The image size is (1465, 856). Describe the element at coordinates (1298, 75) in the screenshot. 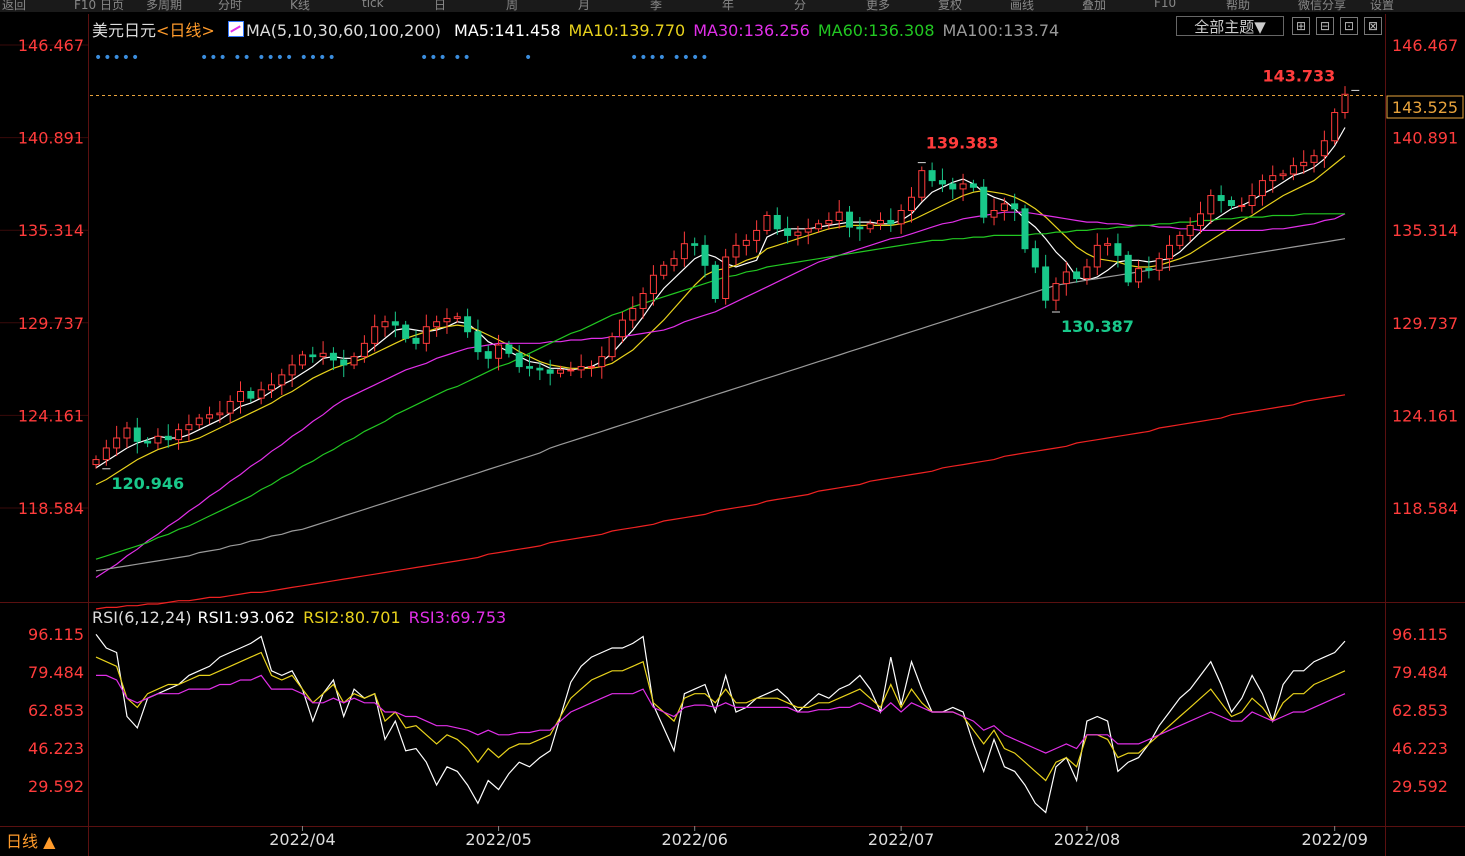

I see `price-annotation: 143.733` at that location.